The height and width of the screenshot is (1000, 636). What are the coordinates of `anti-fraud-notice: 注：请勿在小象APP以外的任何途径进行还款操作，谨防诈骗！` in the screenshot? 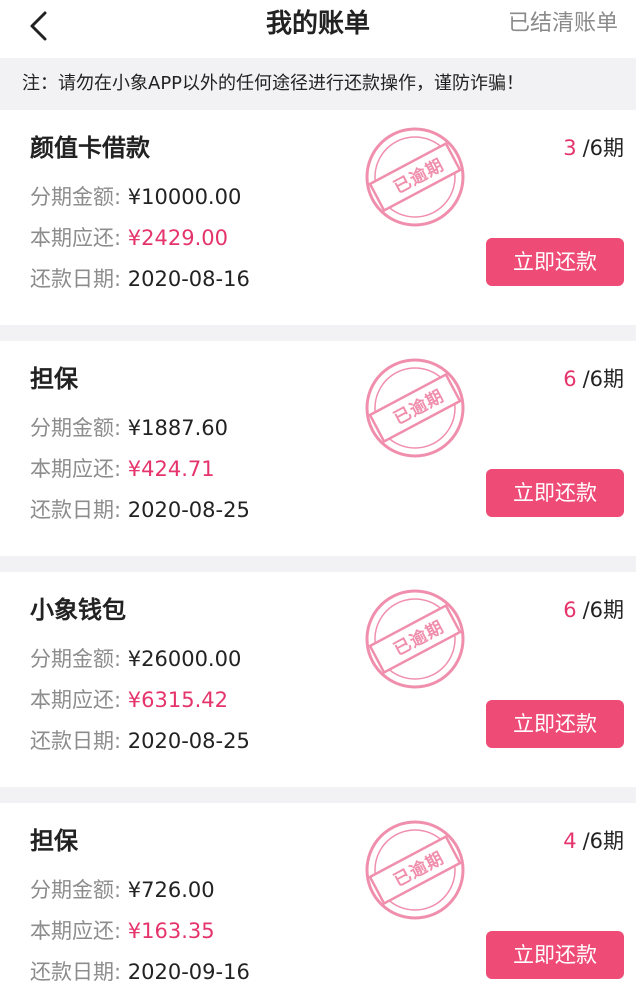 It's located at (318, 84).